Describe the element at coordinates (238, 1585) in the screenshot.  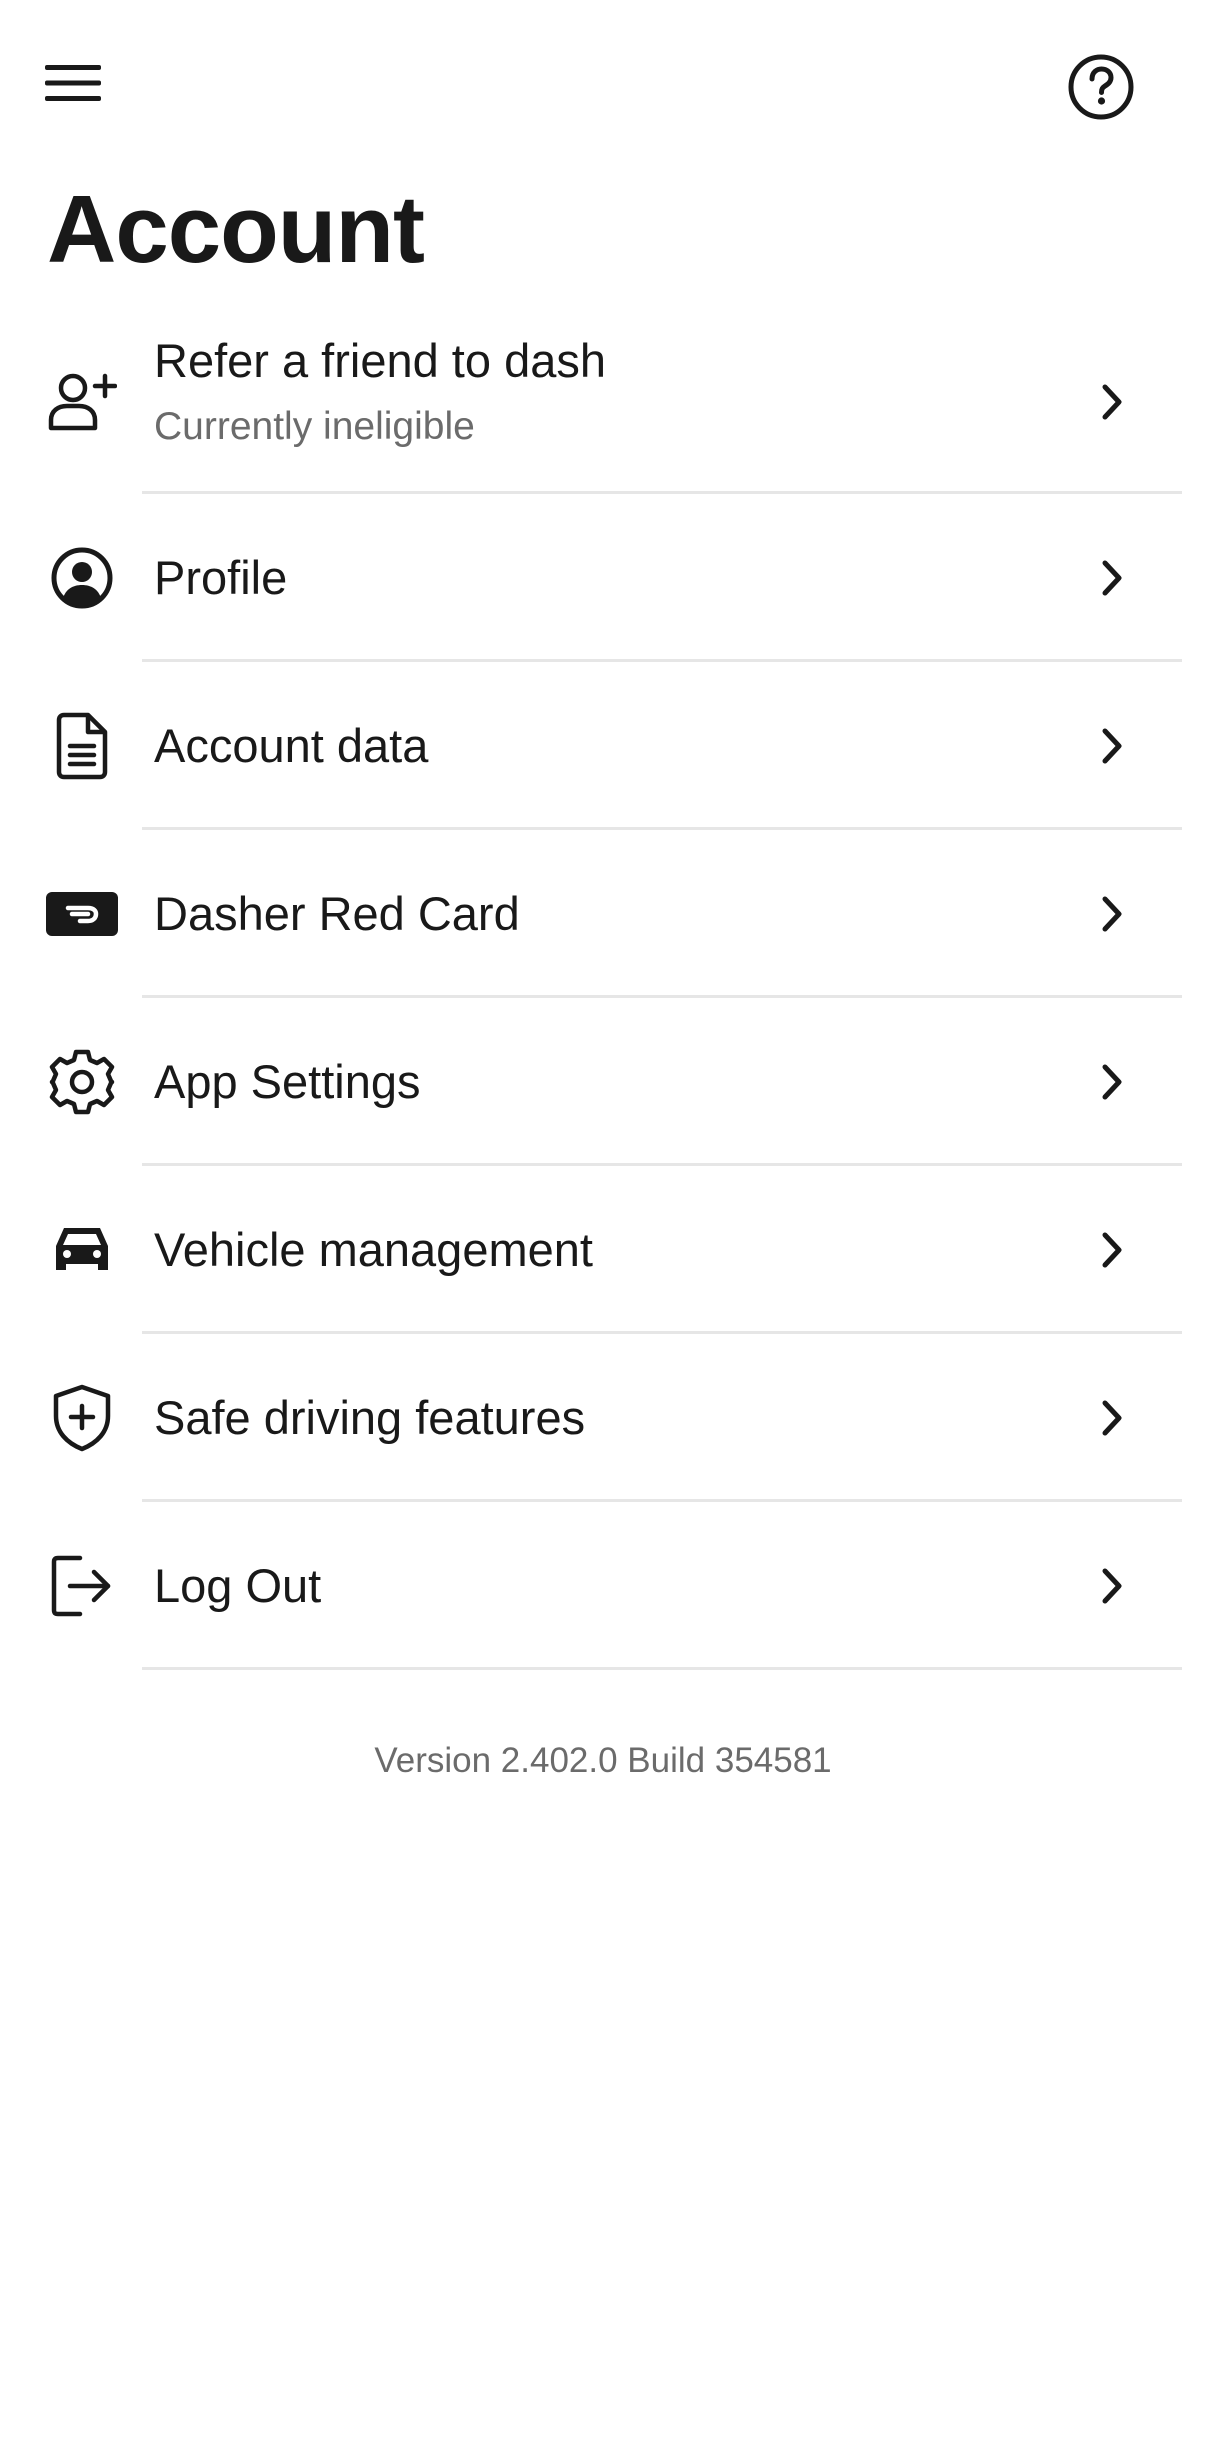
I see `menu-item-label: Log Out` at that location.